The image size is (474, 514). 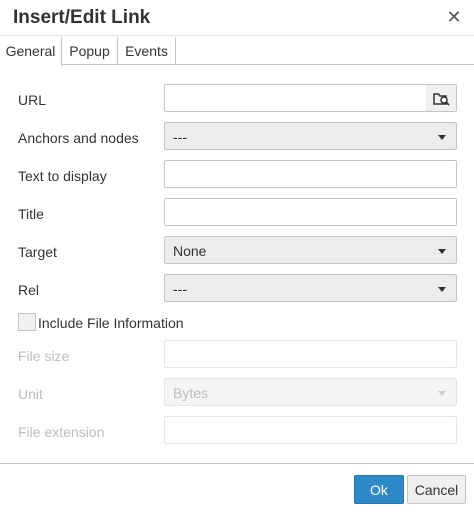 What do you see at coordinates (379, 489) in the screenshot?
I see `ok-button: Ok` at bounding box center [379, 489].